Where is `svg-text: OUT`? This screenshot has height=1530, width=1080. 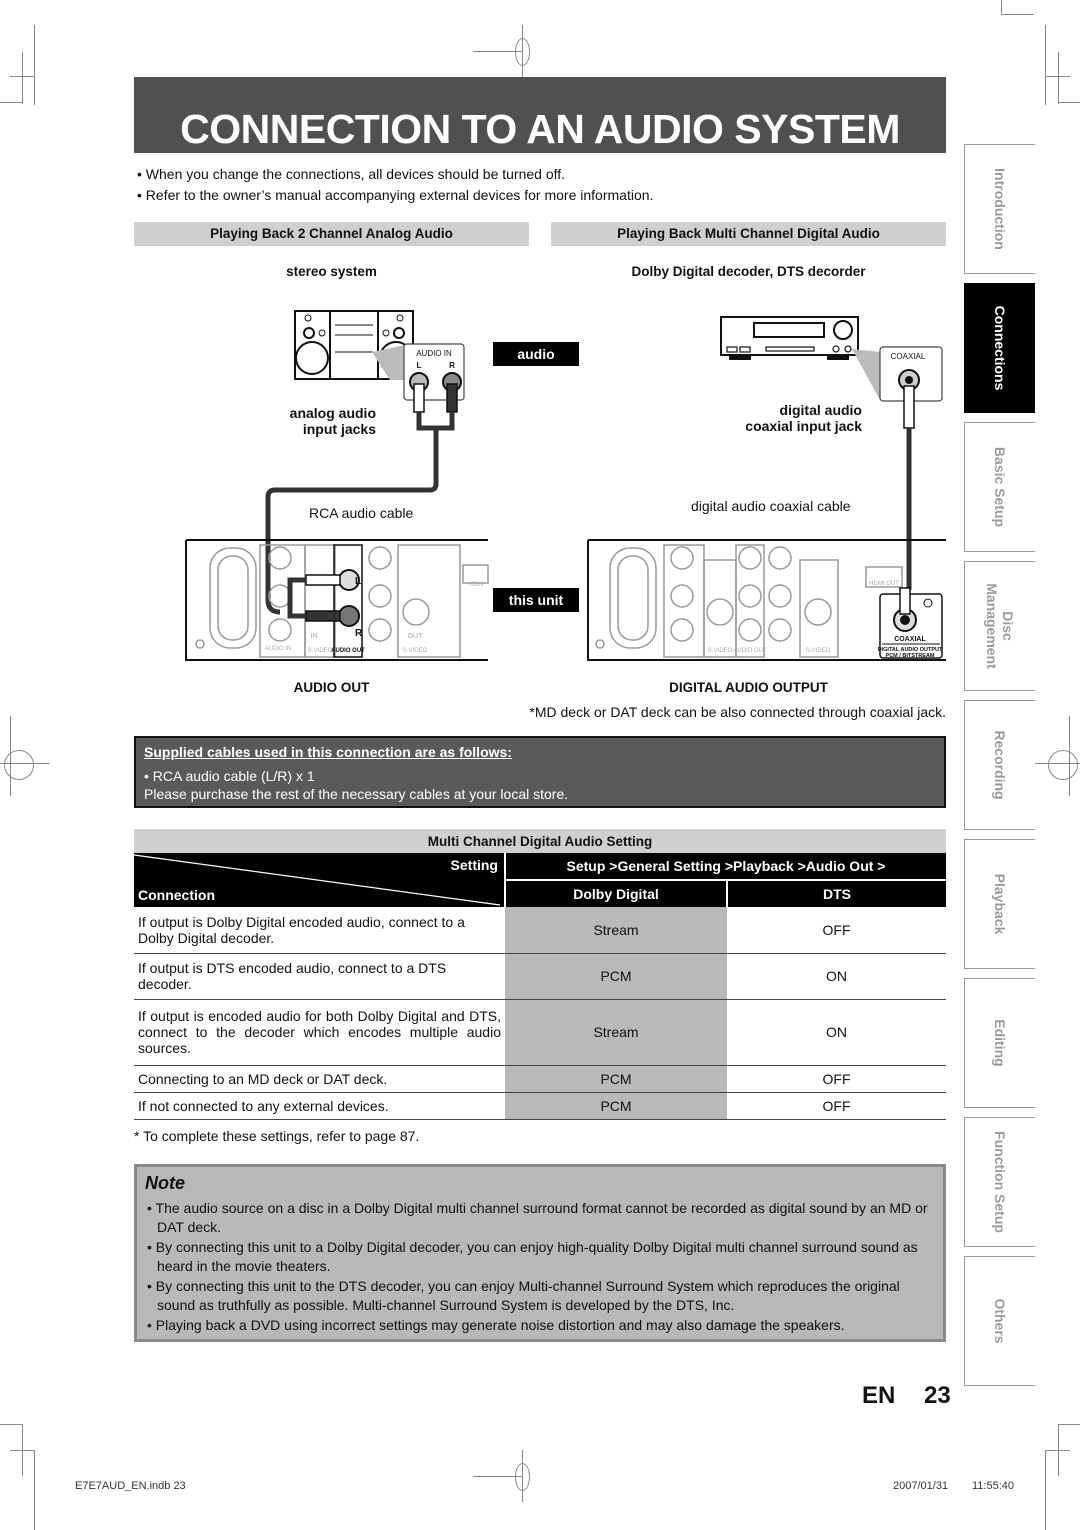 svg-text: OUT is located at coordinates (416, 636).